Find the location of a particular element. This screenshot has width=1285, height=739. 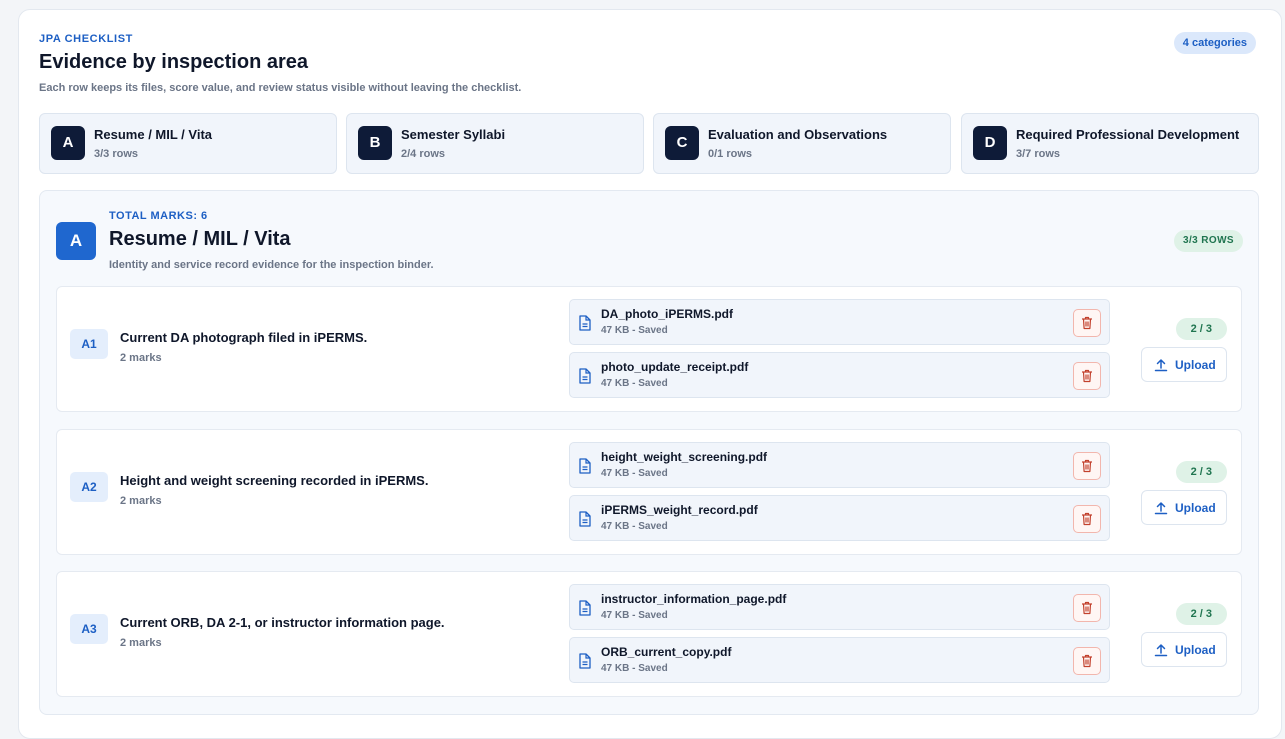

category-letter: C is located at coordinates (682, 143).